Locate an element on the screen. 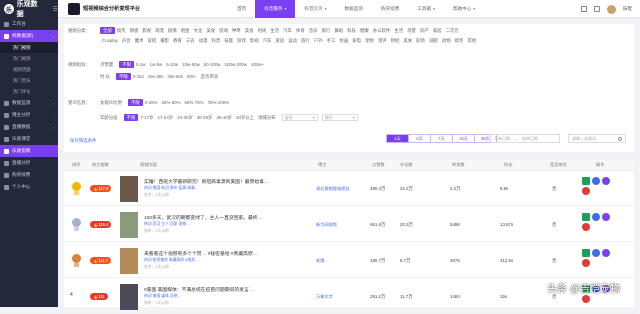  category-chip-21: 办公软件 is located at coordinates (382, 30).